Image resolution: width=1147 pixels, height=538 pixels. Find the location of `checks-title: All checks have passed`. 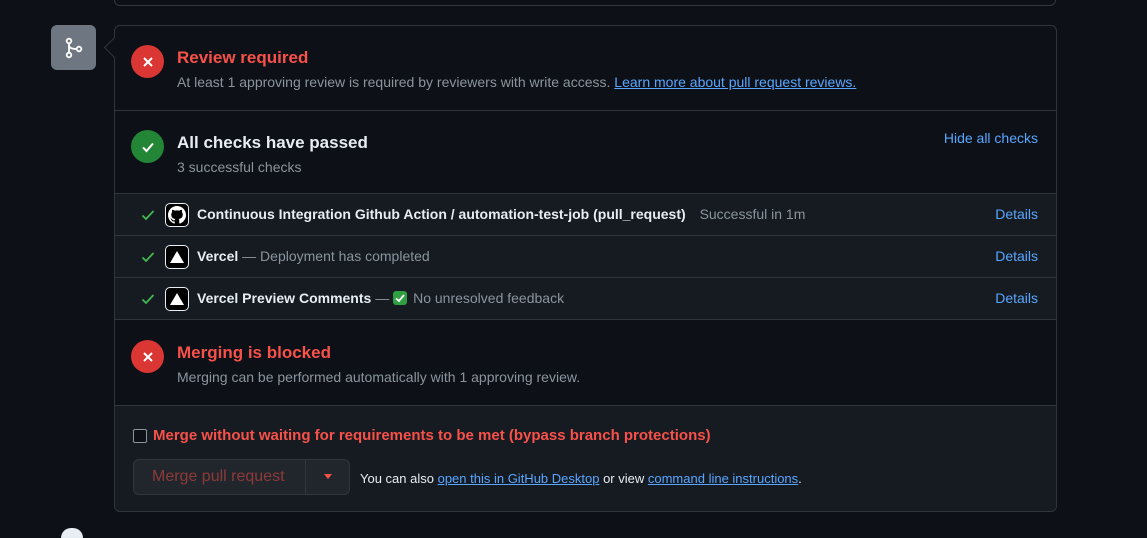

checks-title: All checks have passed is located at coordinates (272, 142).